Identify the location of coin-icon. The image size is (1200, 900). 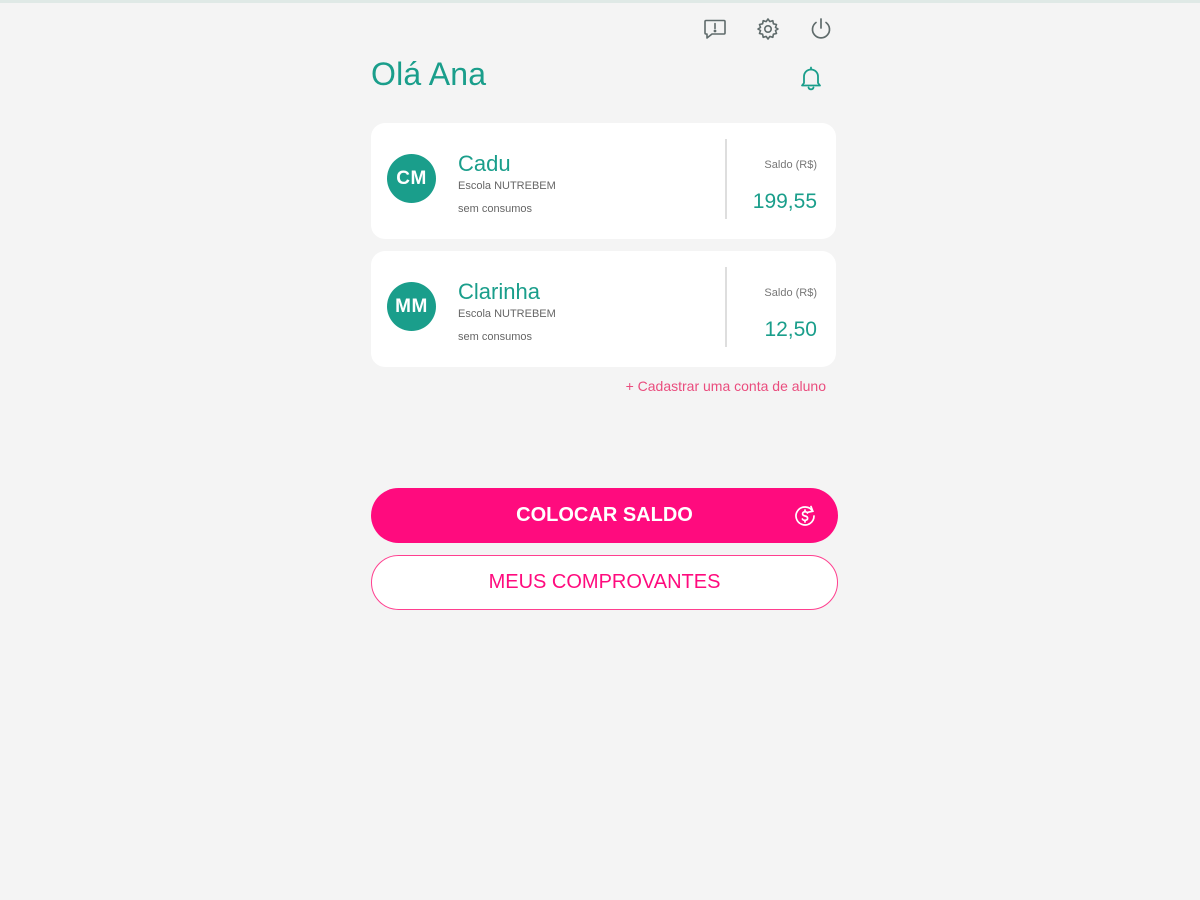
(805, 515).